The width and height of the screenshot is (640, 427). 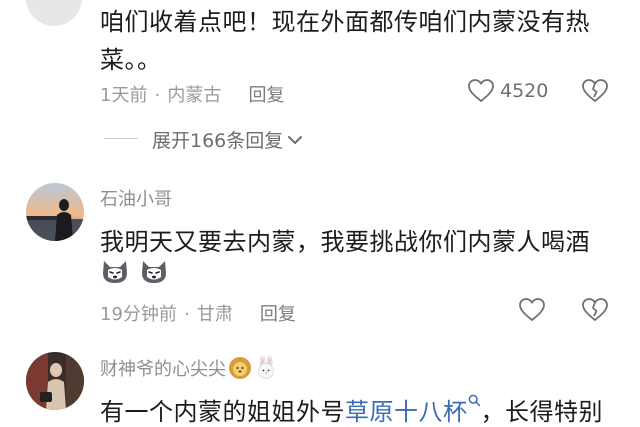 I want to click on like-count: 4520, so click(x=524, y=91).